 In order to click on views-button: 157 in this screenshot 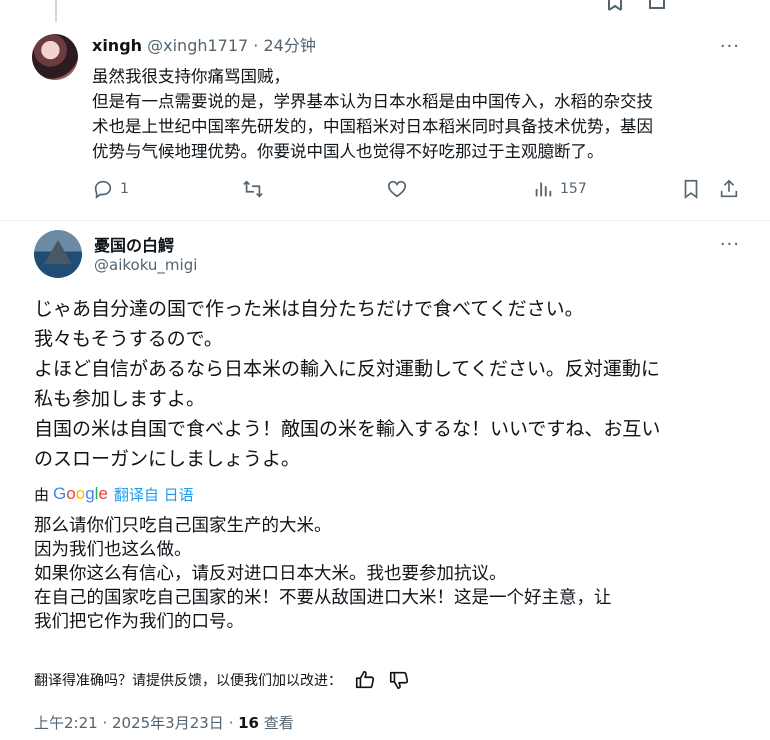, I will do `click(559, 189)`.